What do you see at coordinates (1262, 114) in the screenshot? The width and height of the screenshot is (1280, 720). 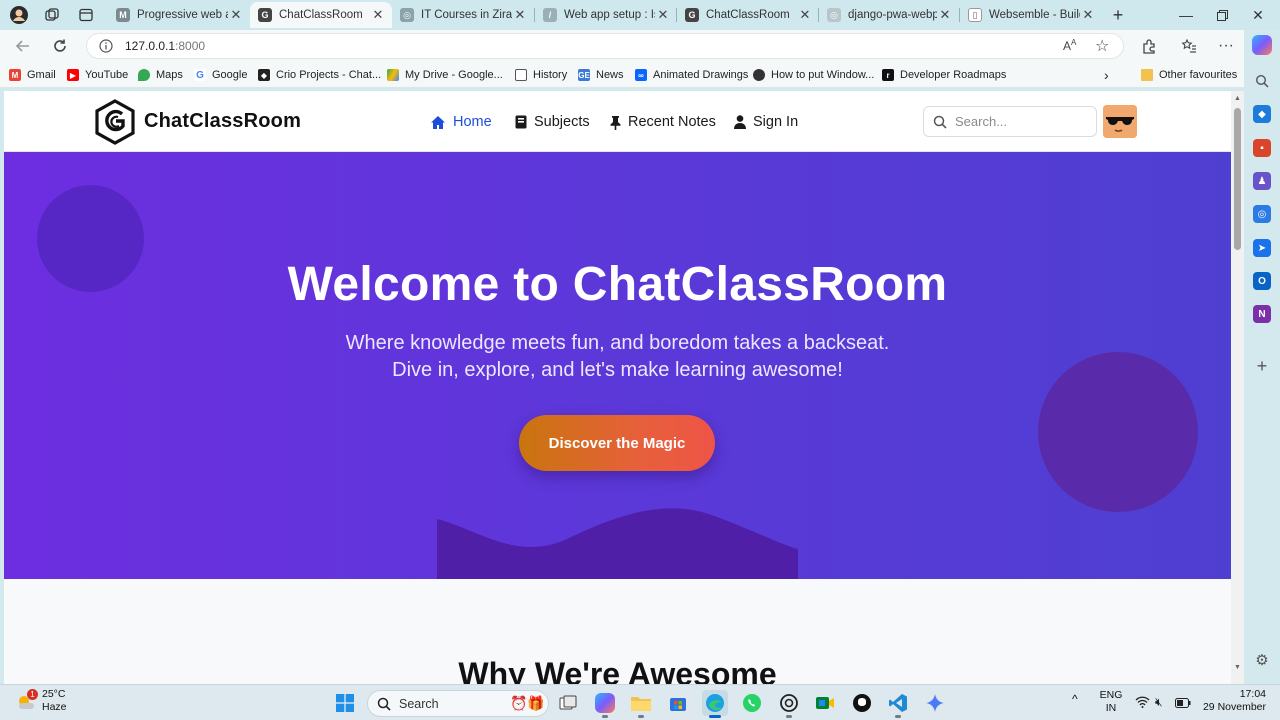 I see `shopping-tag-icon: ◆` at bounding box center [1262, 114].